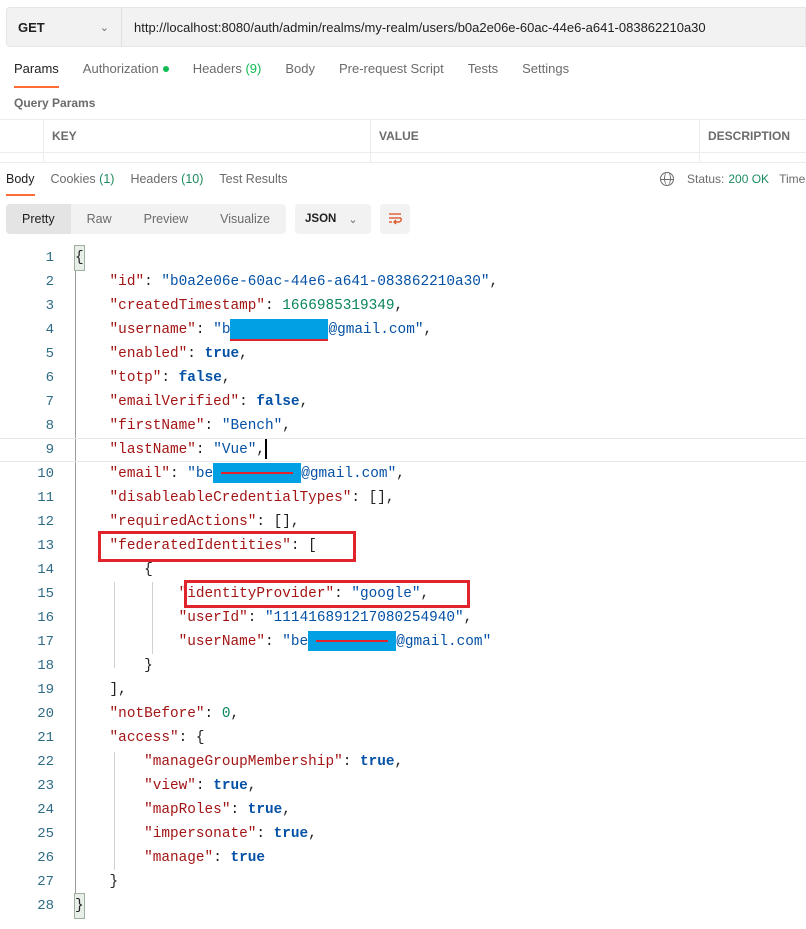  Describe the element at coordinates (403, 858) in the screenshot. I see `code-line: 26 "manage": true` at that location.